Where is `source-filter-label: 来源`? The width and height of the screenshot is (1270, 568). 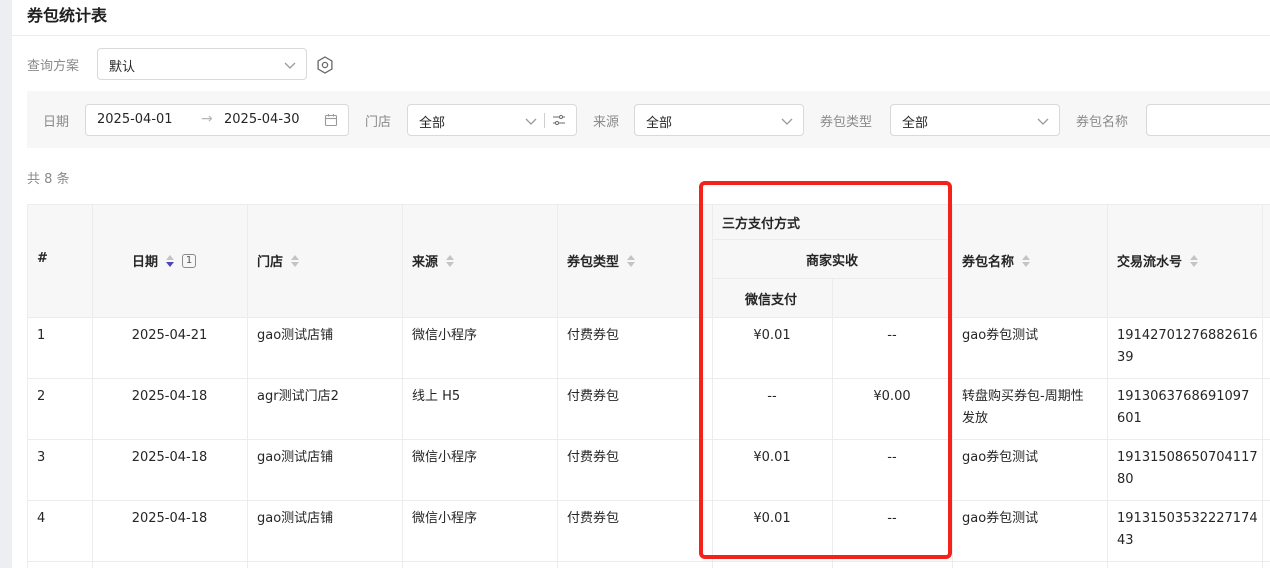
source-filter-label: 来源 is located at coordinates (606, 122).